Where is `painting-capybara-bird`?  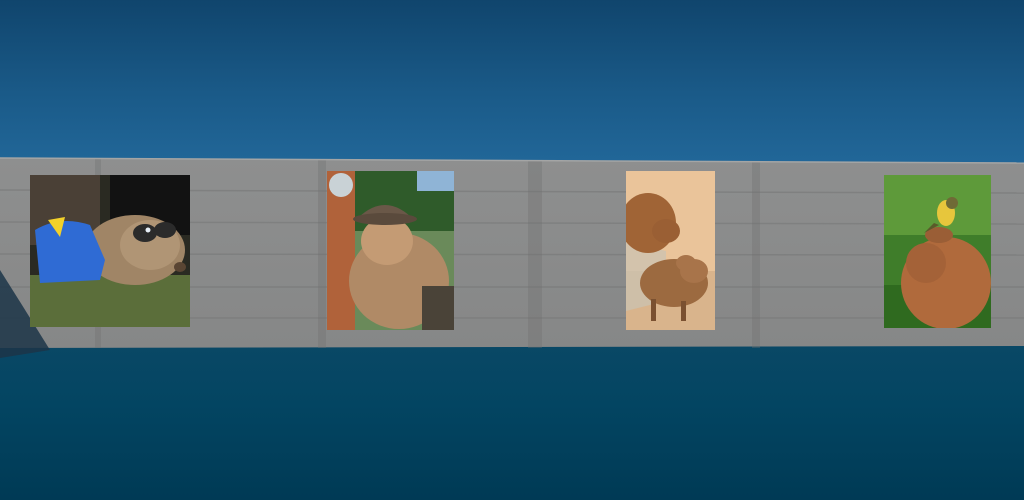 painting-capybara-bird is located at coordinates (937, 251).